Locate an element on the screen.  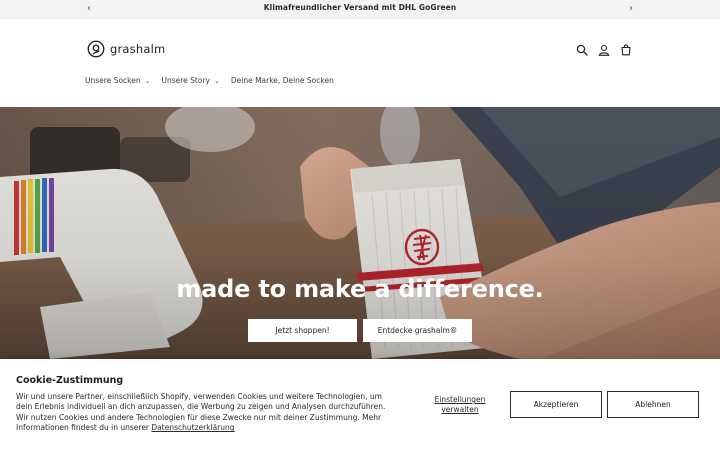
nav-item-label: Deine Marke, Deine Socken is located at coordinates (282, 80).